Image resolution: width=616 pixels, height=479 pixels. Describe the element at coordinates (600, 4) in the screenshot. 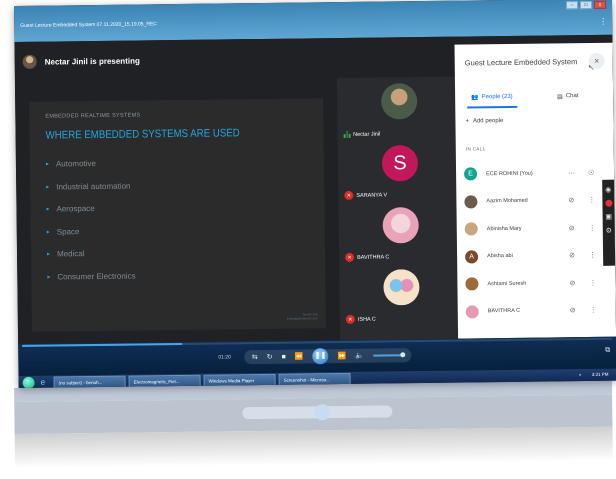

I see `close-button: x` at that location.